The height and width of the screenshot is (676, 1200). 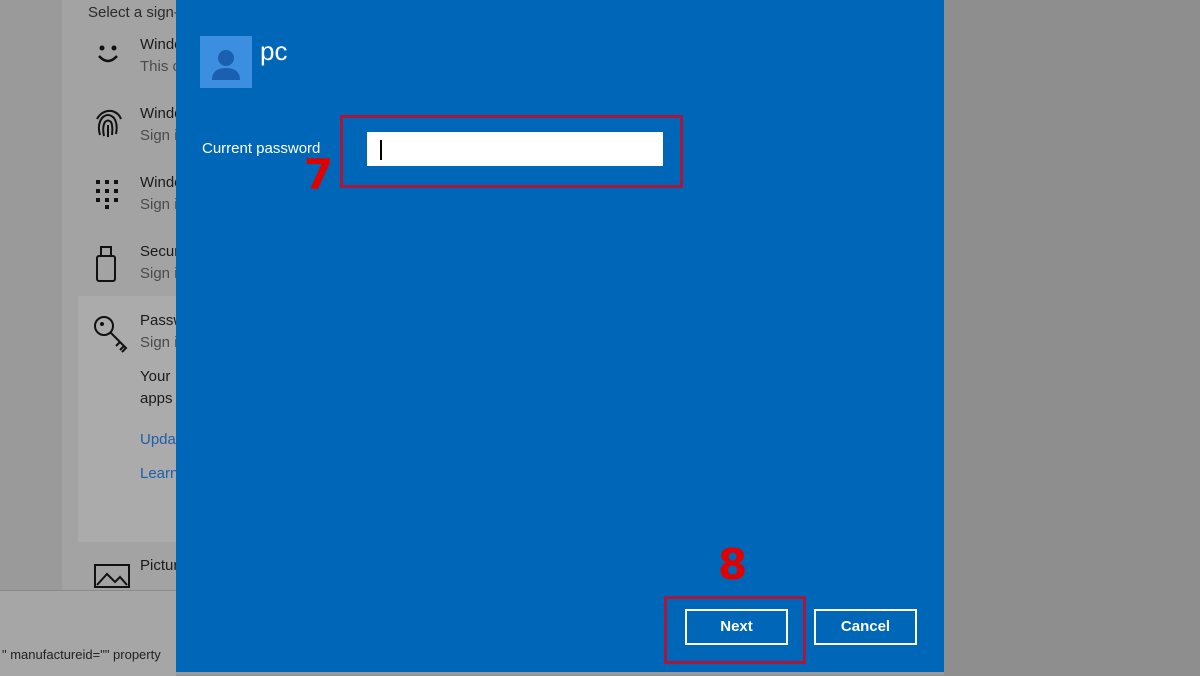 What do you see at coordinates (261, 148) in the screenshot?
I see `current-password-label: Current password` at bounding box center [261, 148].